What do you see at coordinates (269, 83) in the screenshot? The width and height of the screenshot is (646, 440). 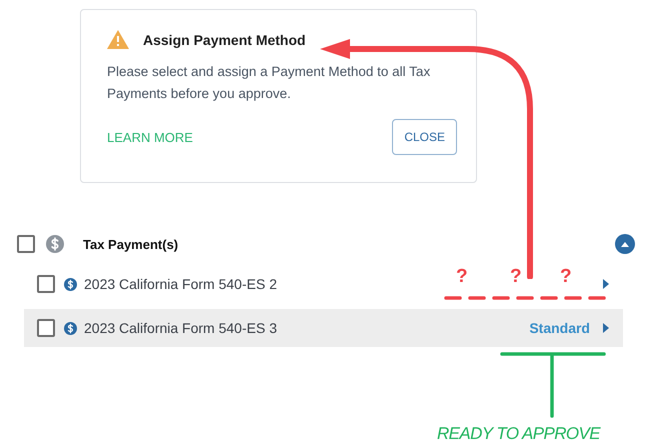 I see `alert-message: Please select and assign a Payment Method to all Tax Payments before you approve.` at bounding box center [269, 83].